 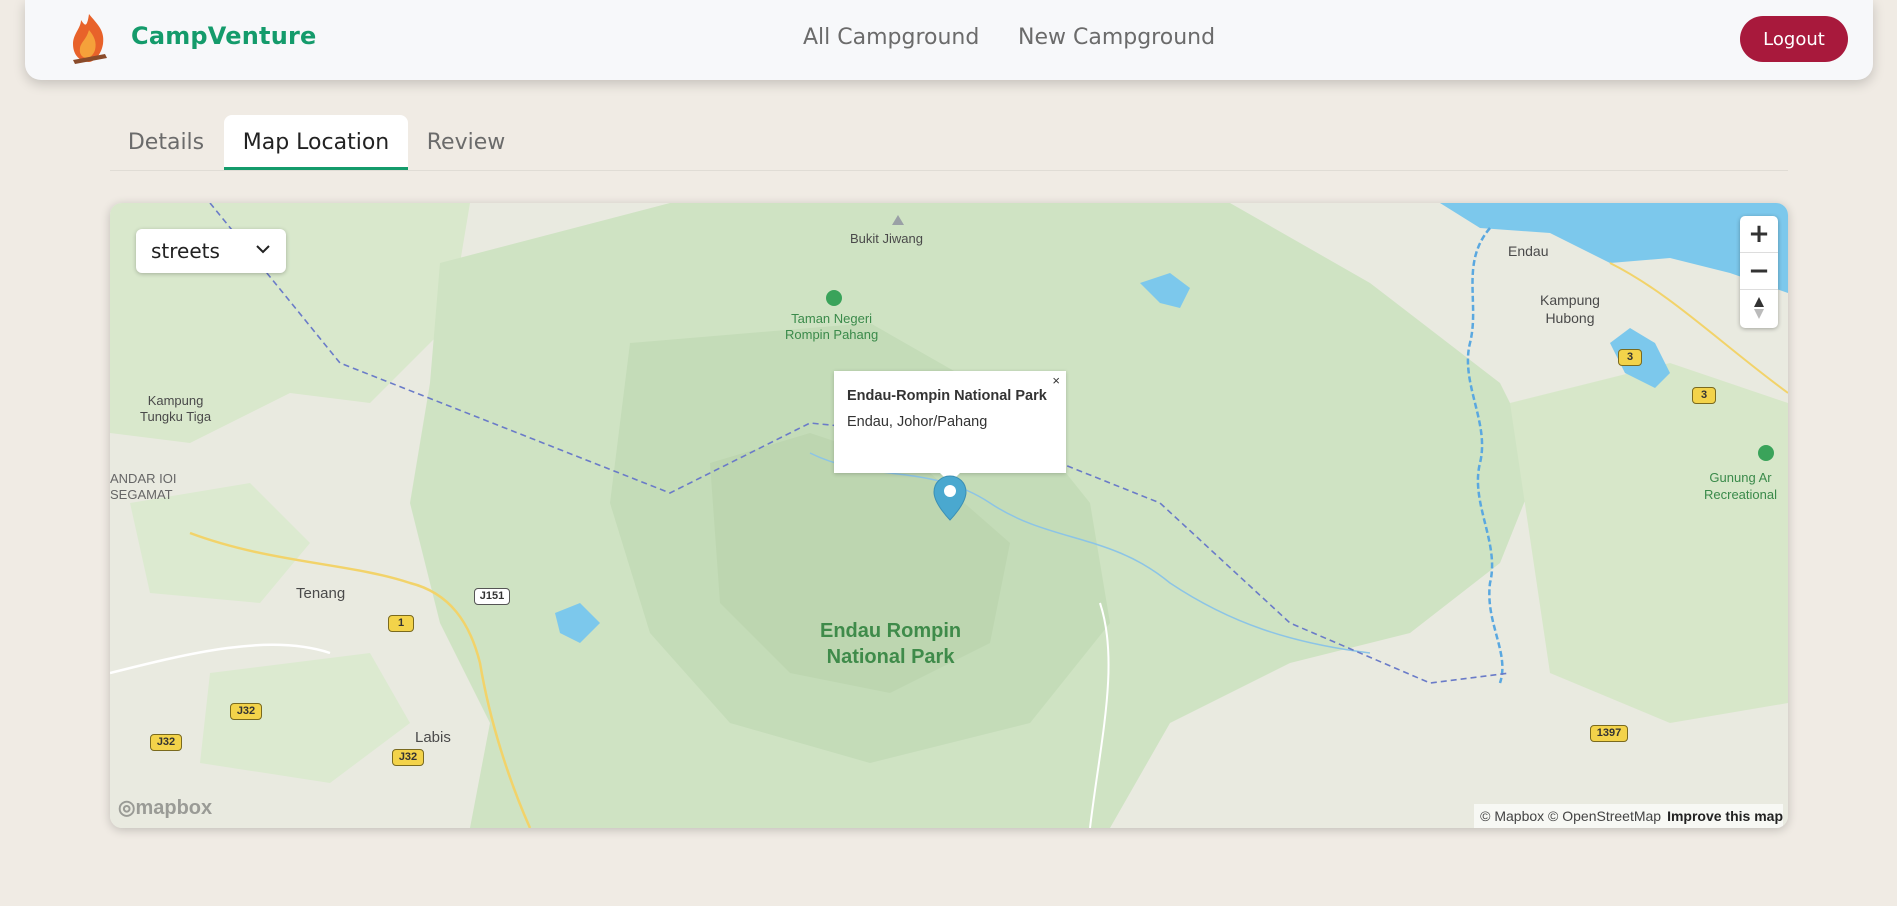 I want to click on popup-title: Endau-Rompin National Park, so click(x=947, y=396).